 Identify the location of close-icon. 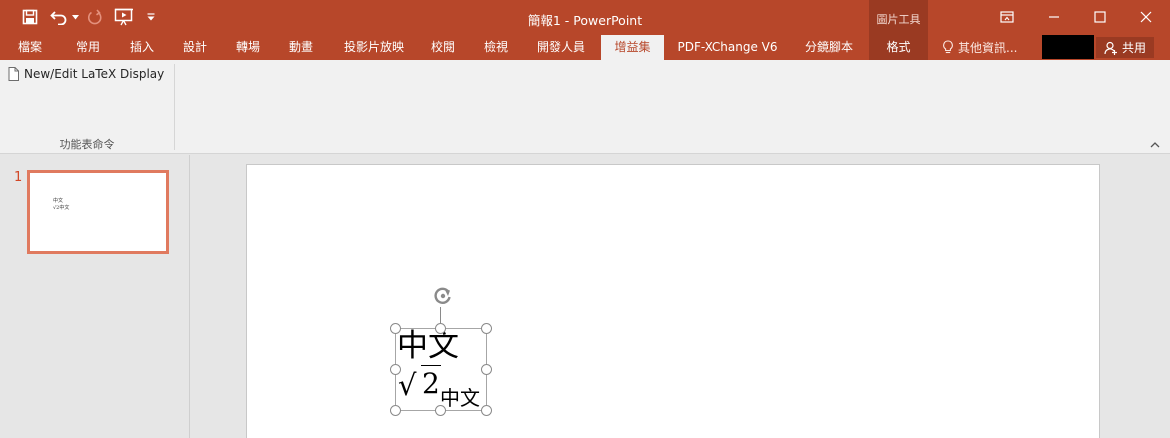
(1146, 16).